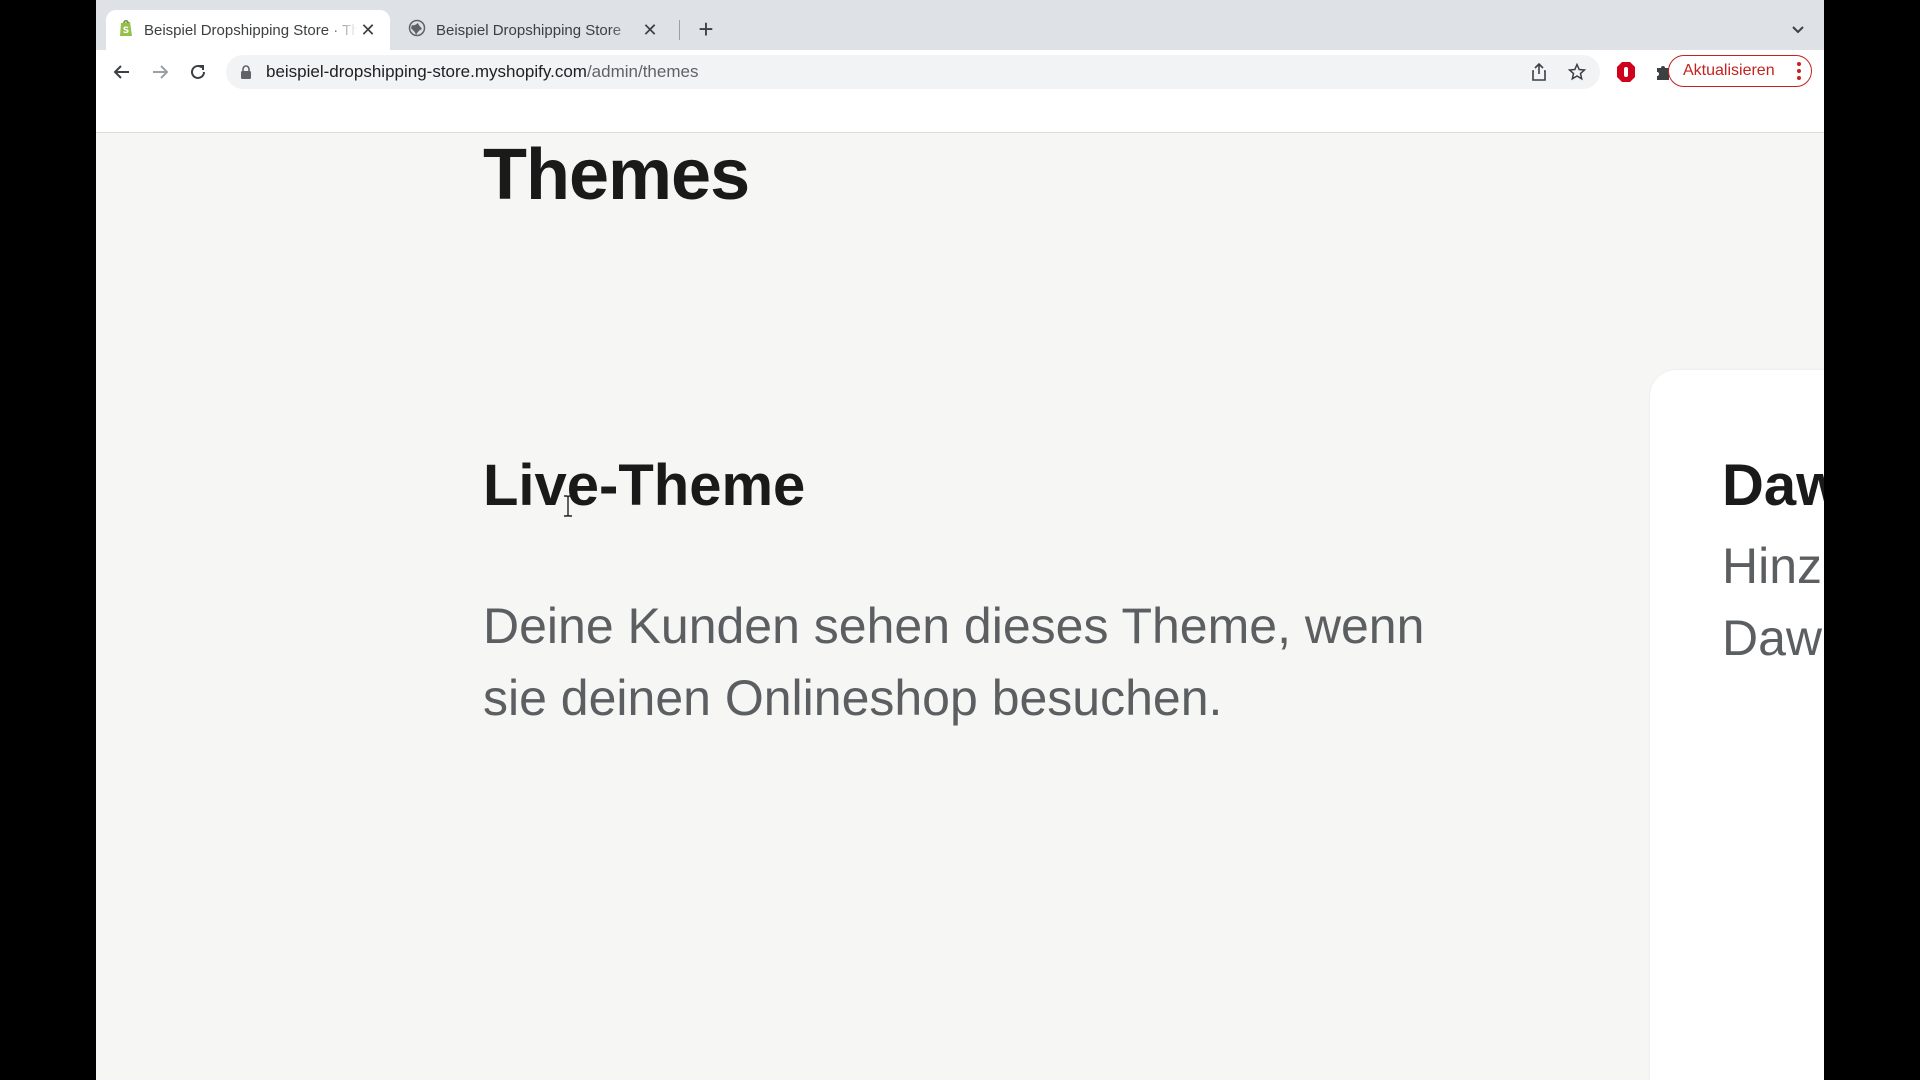  What do you see at coordinates (1577, 72) in the screenshot?
I see `star-icon` at bounding box center [1577, 72].